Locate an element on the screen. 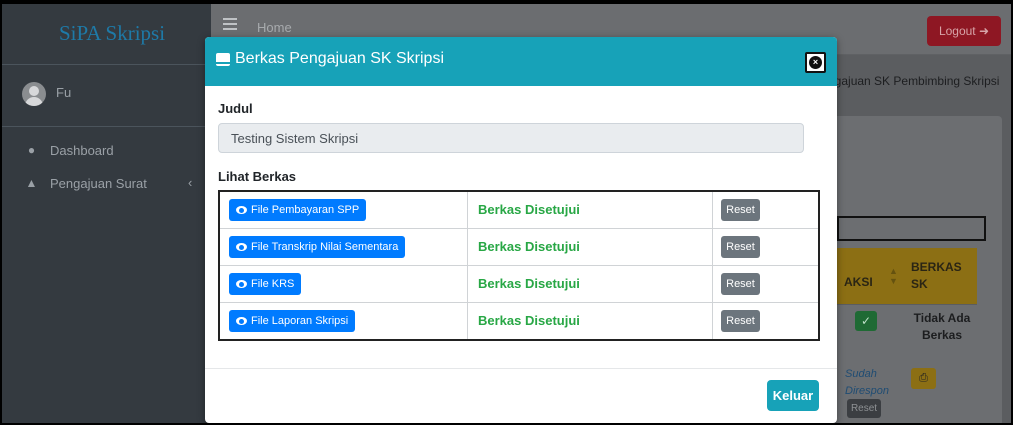  sidebar-item-label: Dashboard is located at coordinates (82, 150).